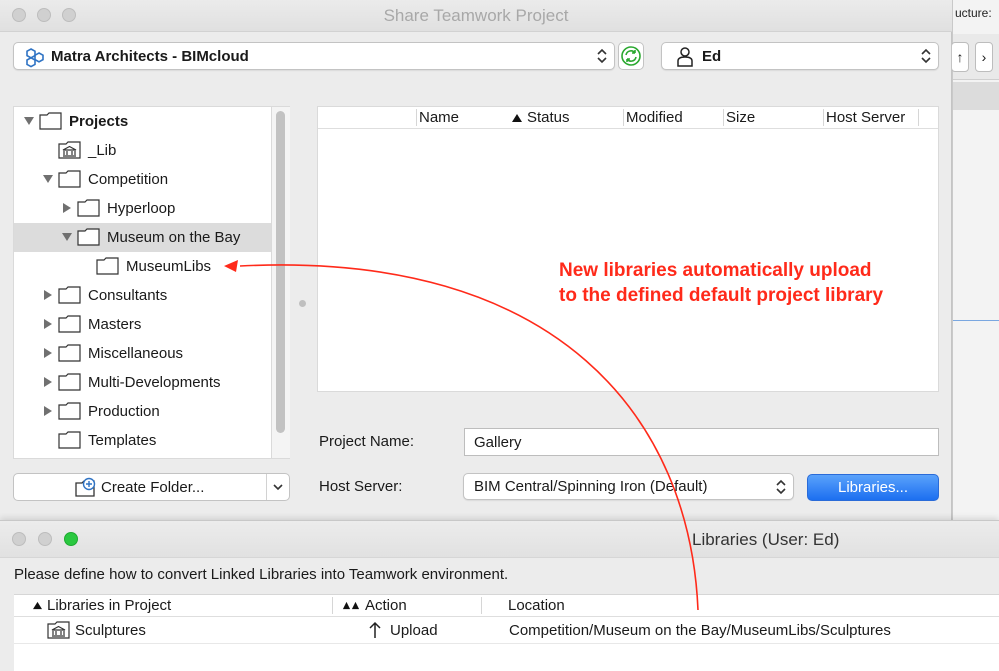 This screenshot has height=671, width=999. I want to click on host-server-value: BIM Central/Spinning Iron (Default), so click(591, 486).